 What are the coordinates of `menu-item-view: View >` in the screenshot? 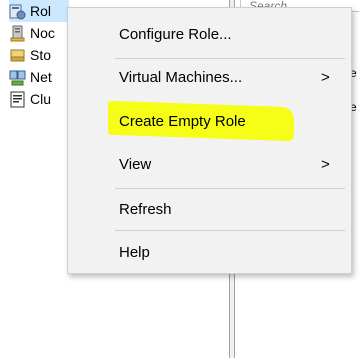 It's located at (209, 164).